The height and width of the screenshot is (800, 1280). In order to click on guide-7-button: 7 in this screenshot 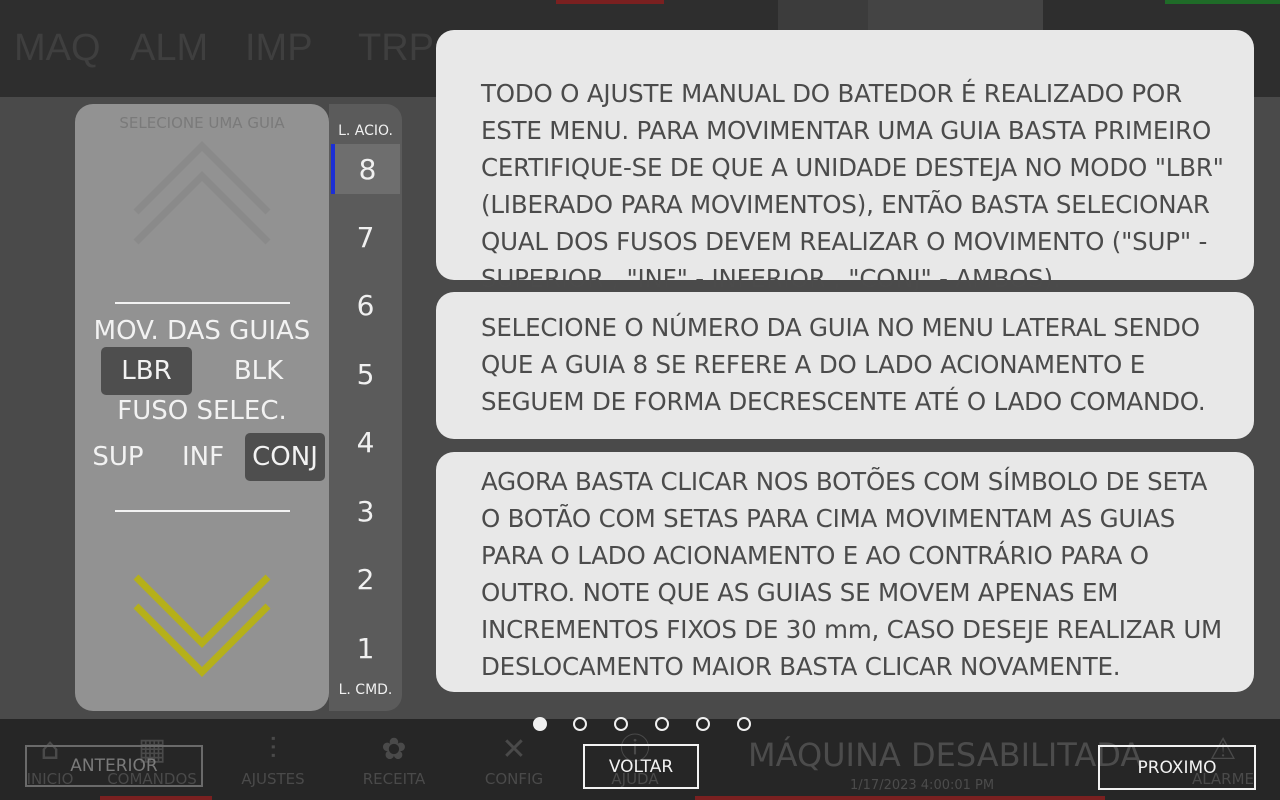, I will do `click(365, 237)`.